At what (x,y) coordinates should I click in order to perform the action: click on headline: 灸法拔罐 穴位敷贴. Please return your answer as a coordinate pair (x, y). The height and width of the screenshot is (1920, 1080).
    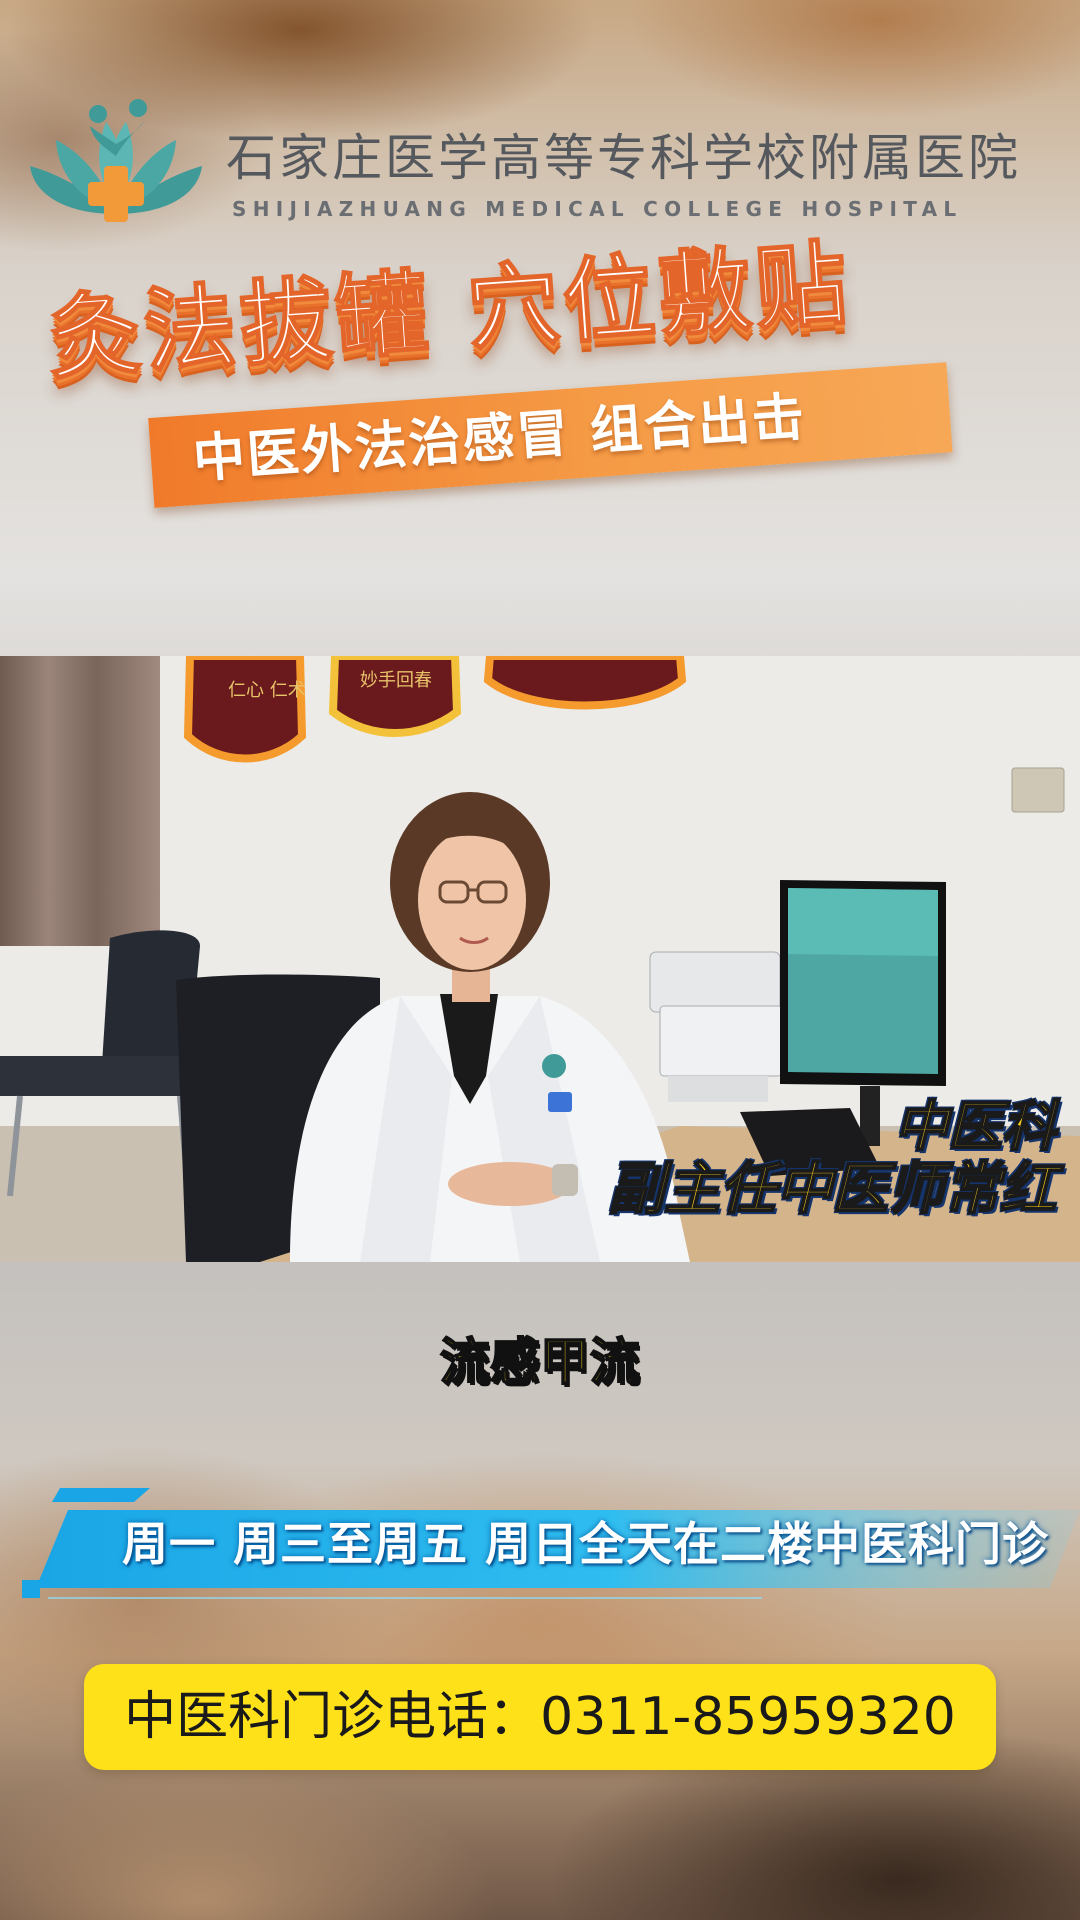
    Looking at the image, I should click on (450, 311).